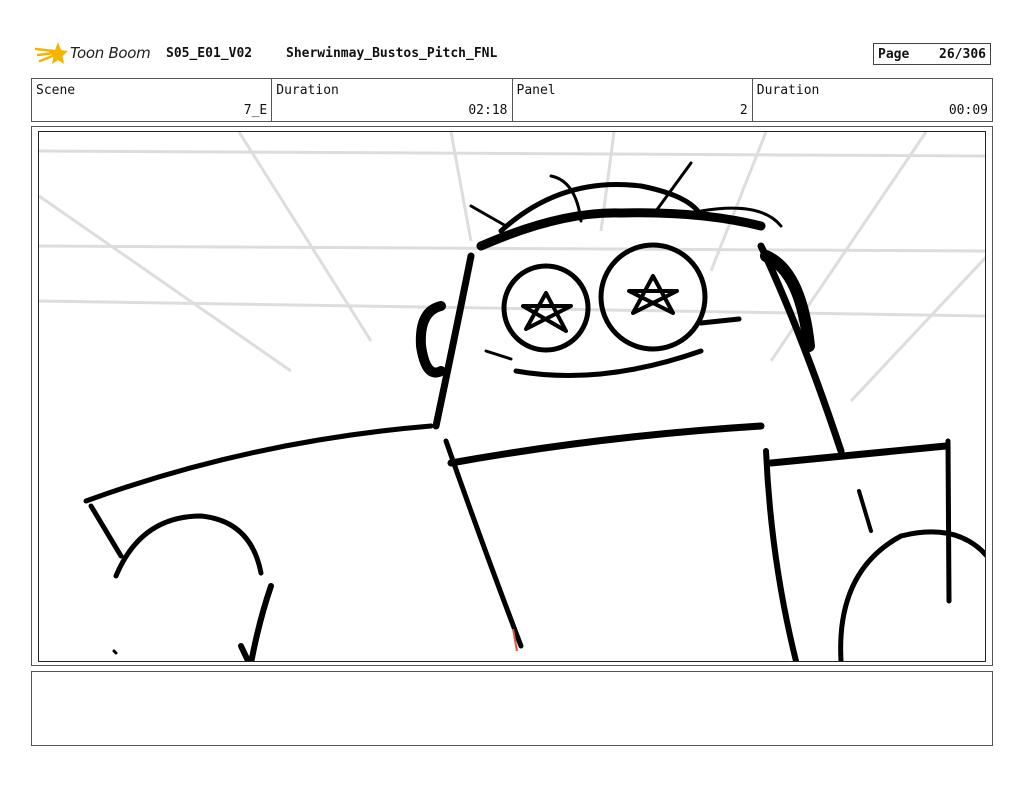 Image resolution: width=1024 pixels, height=793 pixels. I want to click on scene-value: 7_E, so click(255, 110).